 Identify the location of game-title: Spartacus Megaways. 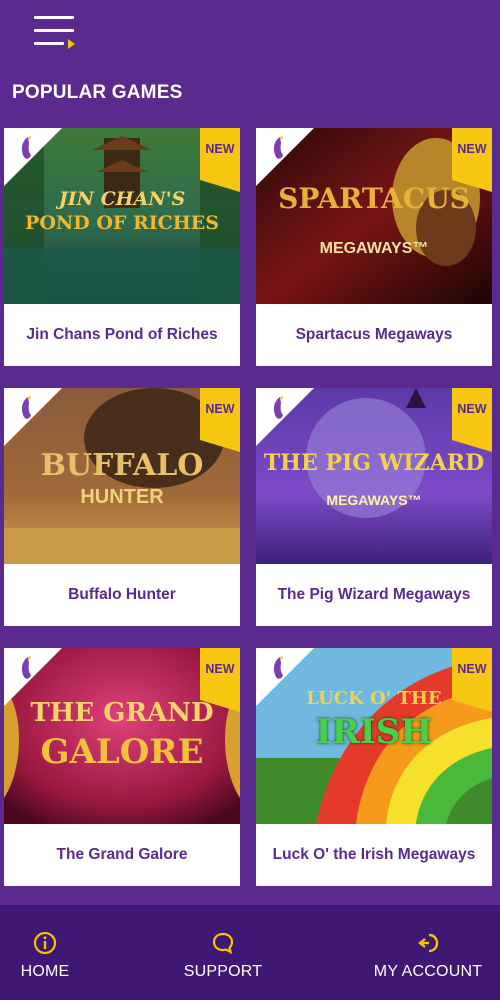
(374, 334).